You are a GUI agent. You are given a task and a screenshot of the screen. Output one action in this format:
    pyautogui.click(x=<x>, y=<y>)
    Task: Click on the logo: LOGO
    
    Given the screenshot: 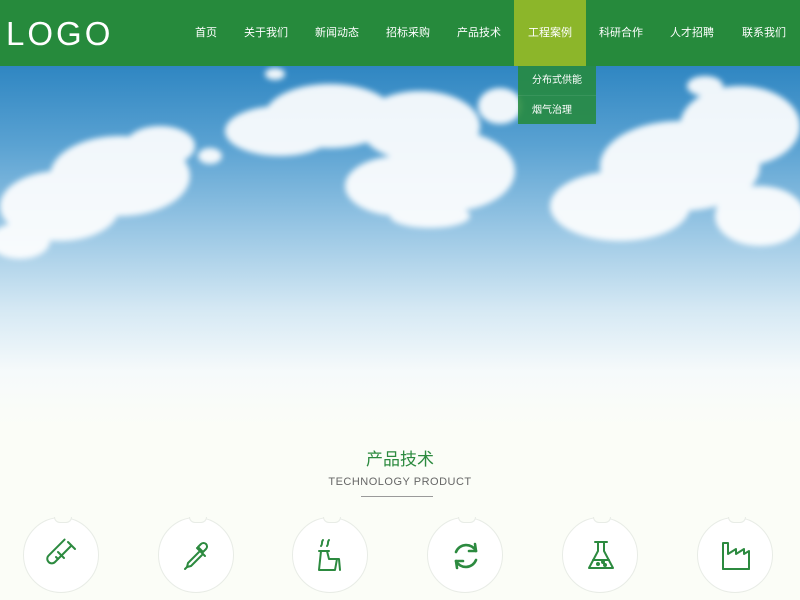 What is the action you would take?
    pyautogui.click(x=59, y=34)
    